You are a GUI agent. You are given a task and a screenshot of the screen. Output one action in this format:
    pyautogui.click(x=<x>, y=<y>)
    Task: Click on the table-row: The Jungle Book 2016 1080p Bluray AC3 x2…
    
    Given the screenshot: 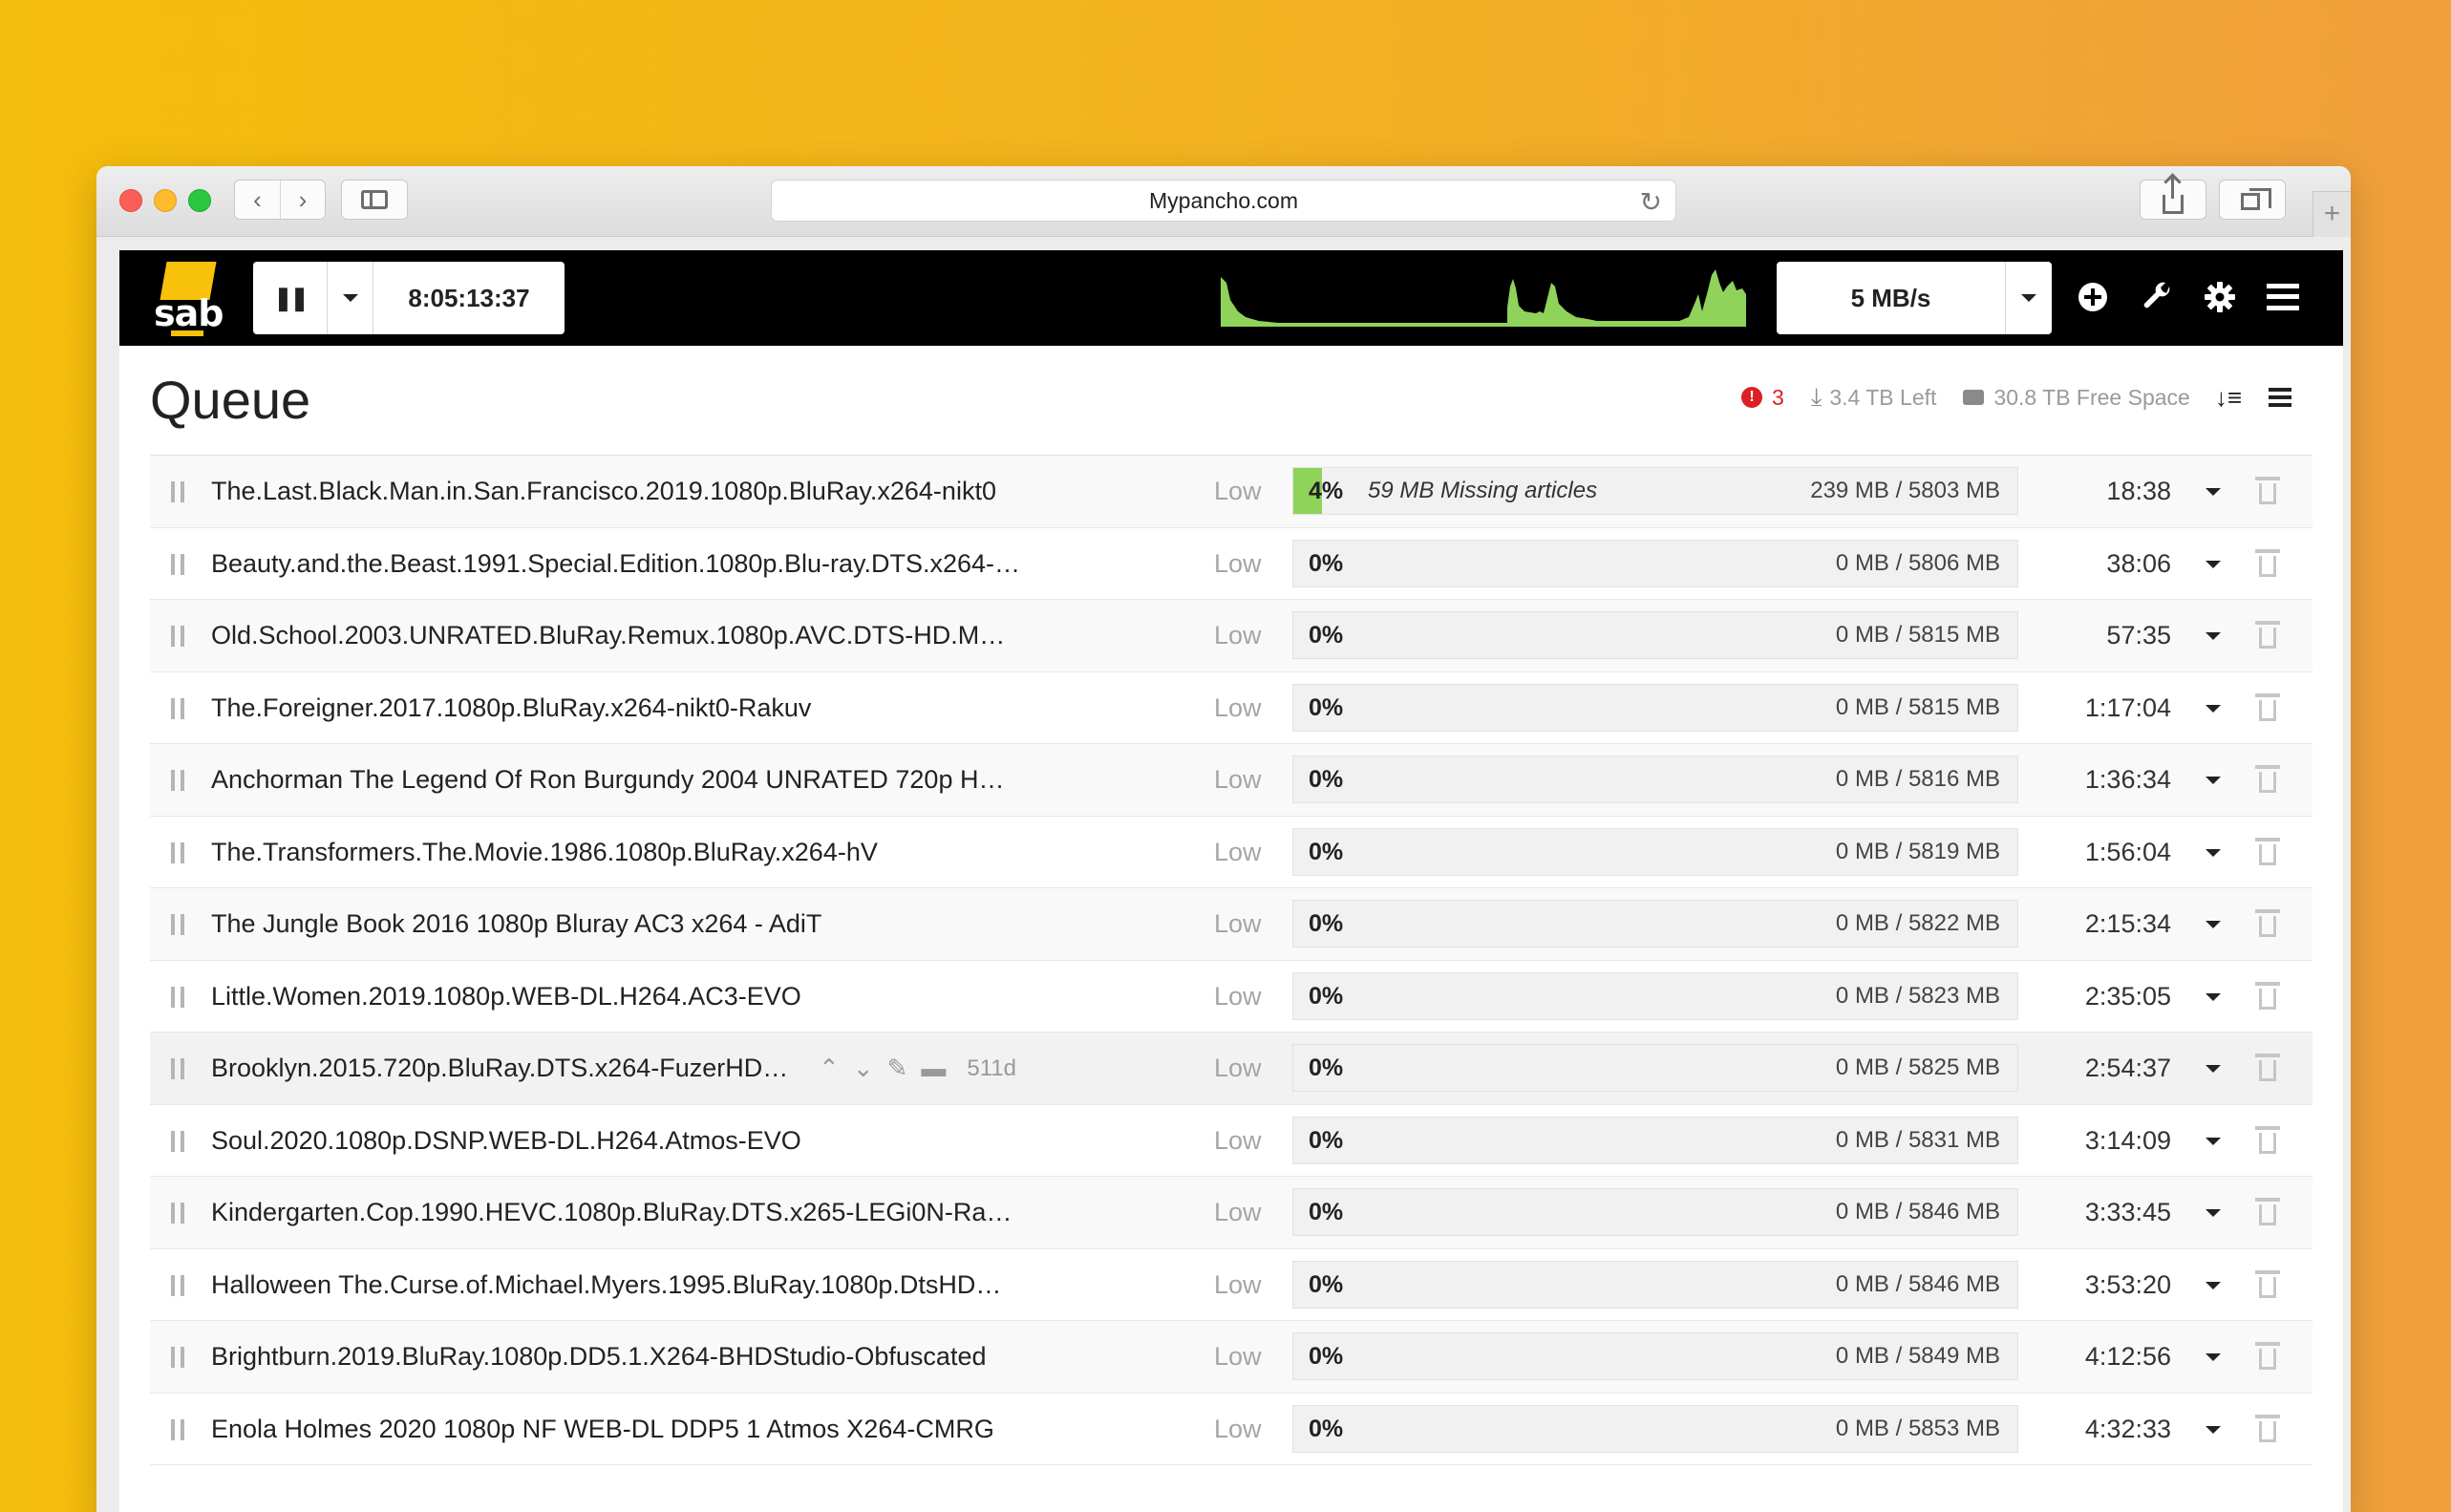 What is the action you would take?
    pyautogui.click(x=1231, y=924)
    